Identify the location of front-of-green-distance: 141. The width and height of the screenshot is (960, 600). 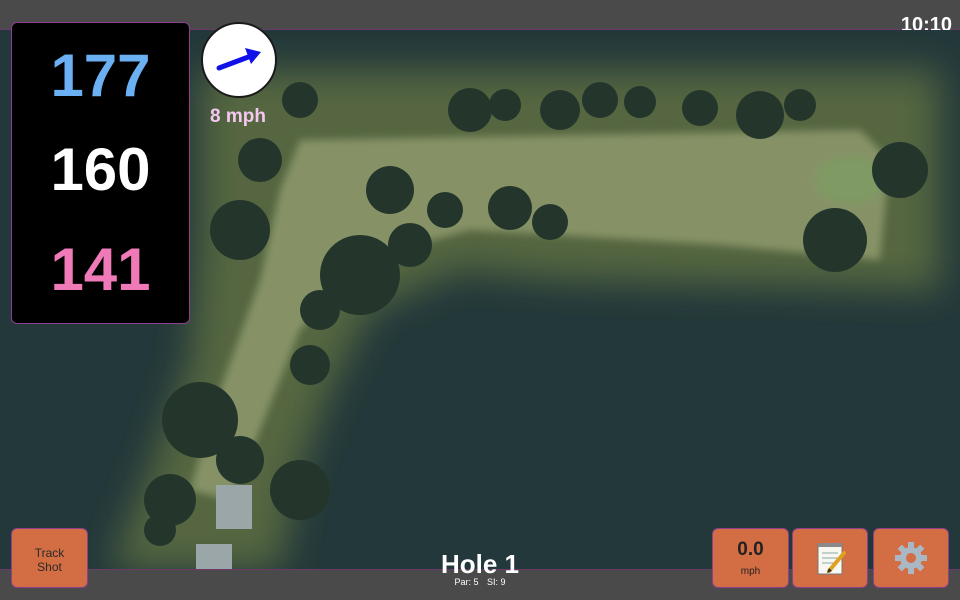
(100, 269).